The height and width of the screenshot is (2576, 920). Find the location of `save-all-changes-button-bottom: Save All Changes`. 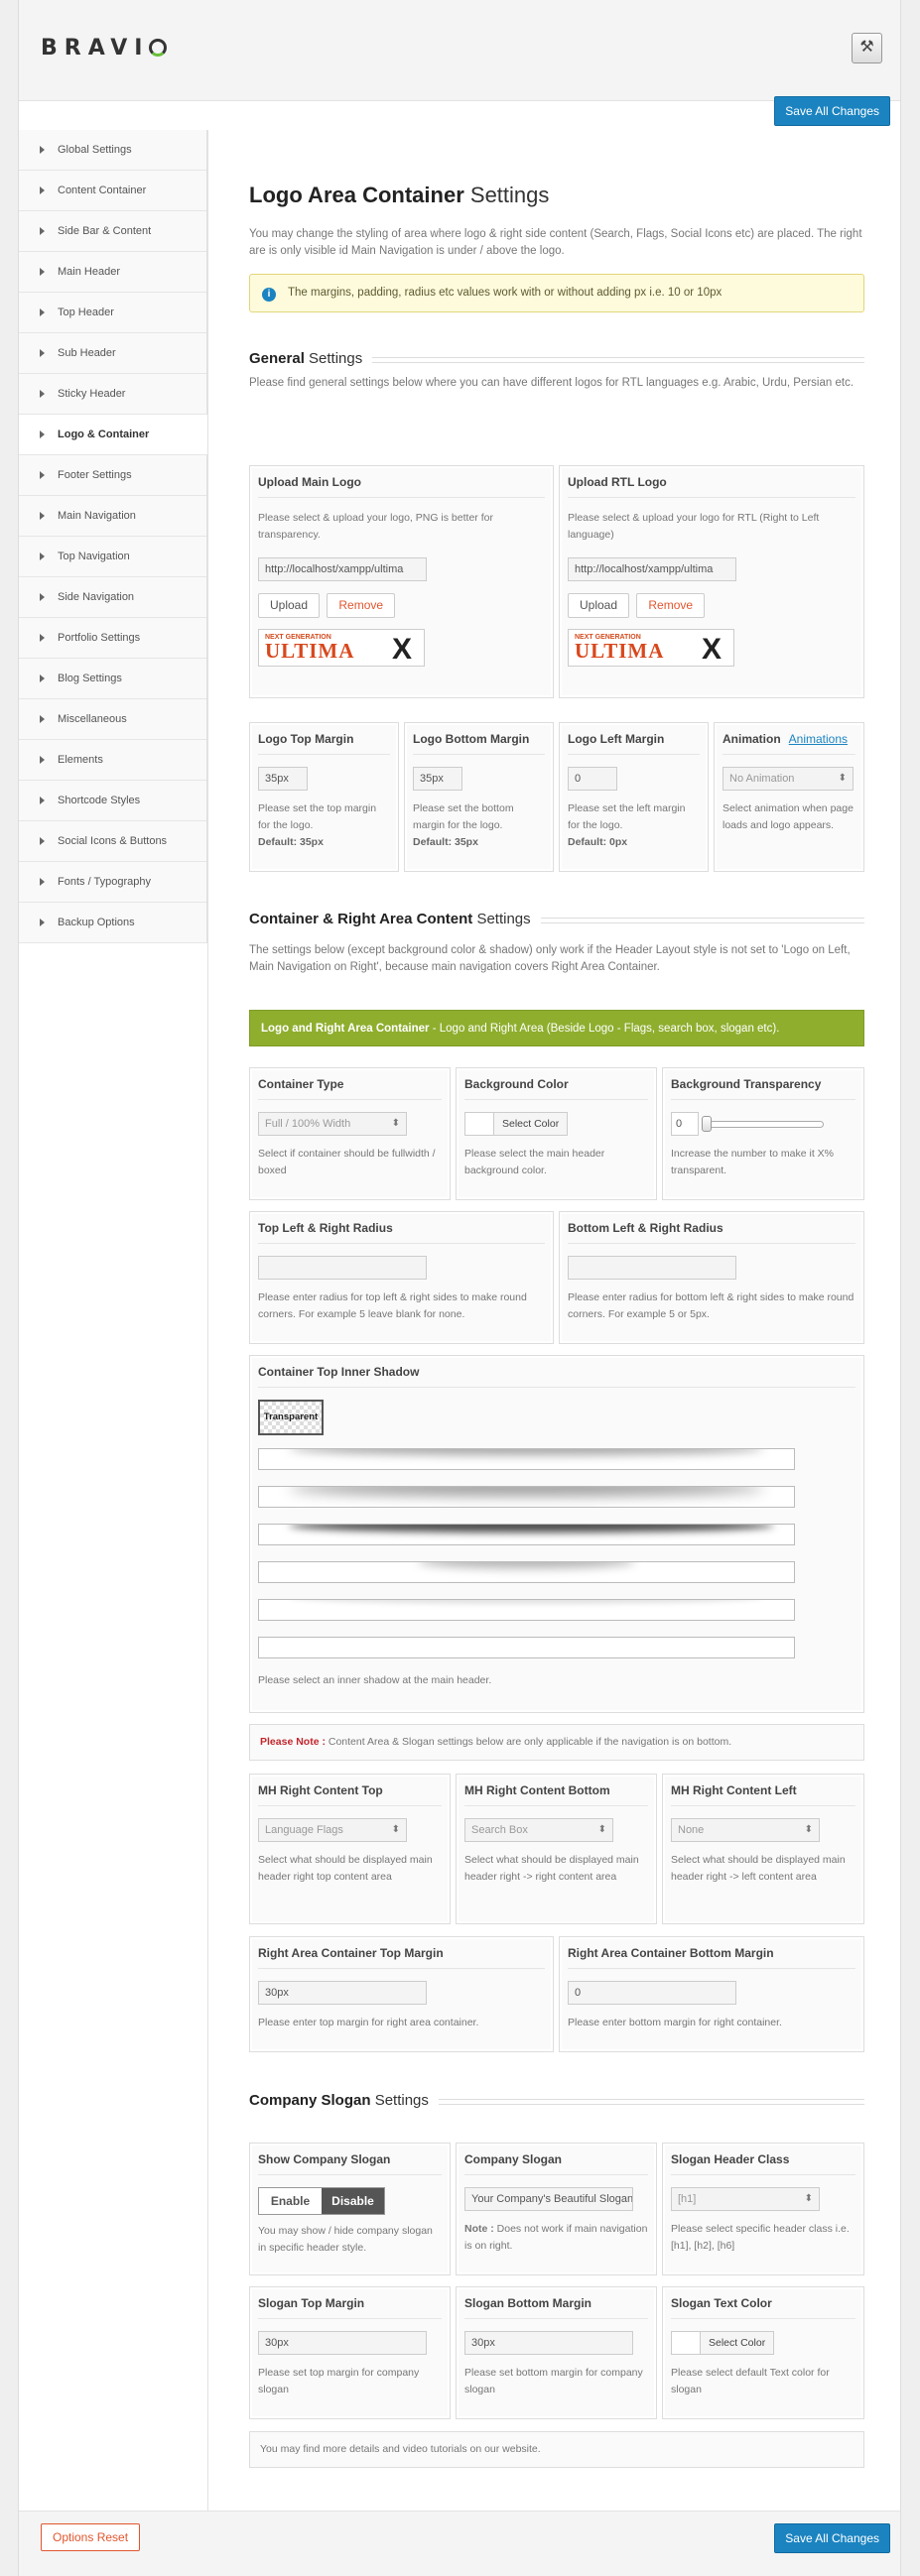

save-all-changes-button-bottom: Save All Changes is located at coordinates (832, 2538).